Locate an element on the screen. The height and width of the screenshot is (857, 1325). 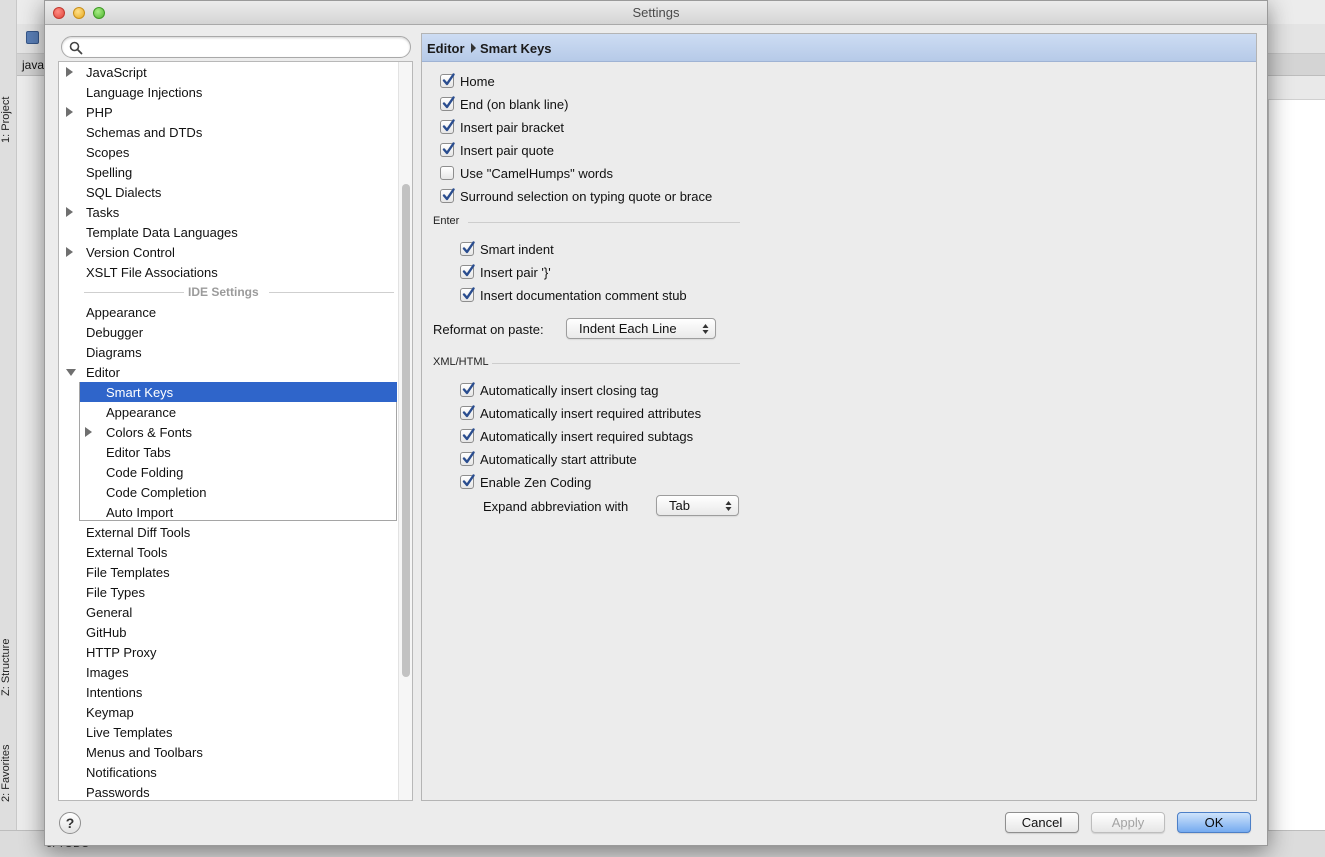
ide-settings-section-header: IDE Settings is located at coordinates (228, 292).